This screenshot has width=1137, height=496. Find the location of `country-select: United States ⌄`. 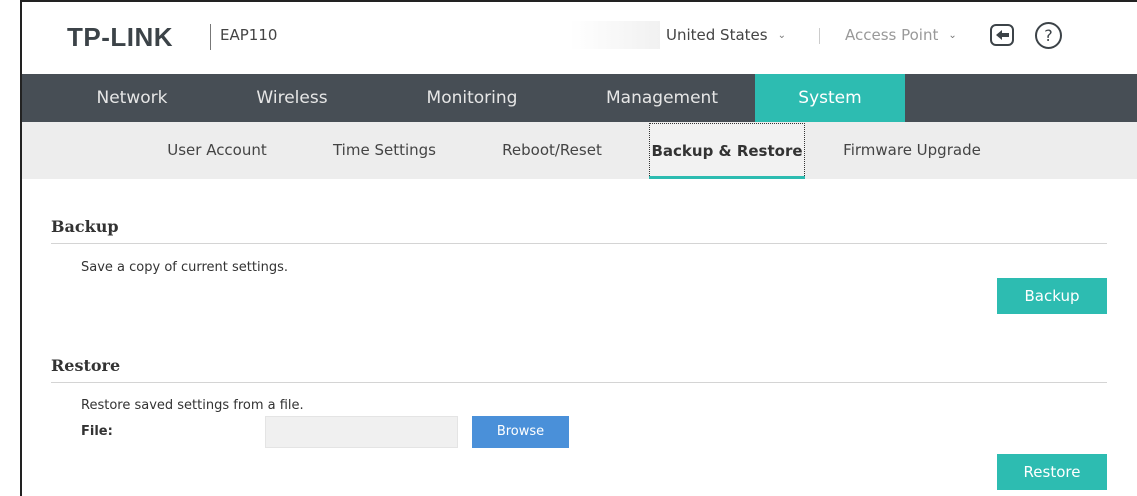

country-select: United States ⌄ is located at coordinates (726, 35).